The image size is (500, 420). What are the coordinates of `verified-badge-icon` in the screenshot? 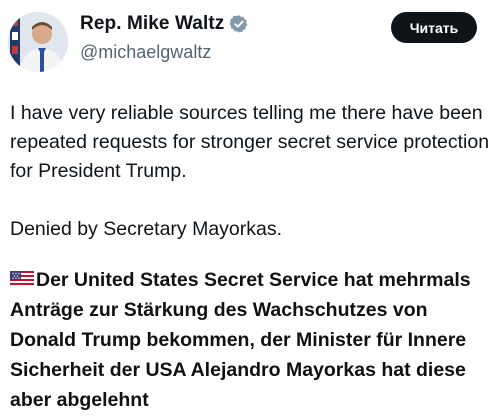 It's located at (239, 24).